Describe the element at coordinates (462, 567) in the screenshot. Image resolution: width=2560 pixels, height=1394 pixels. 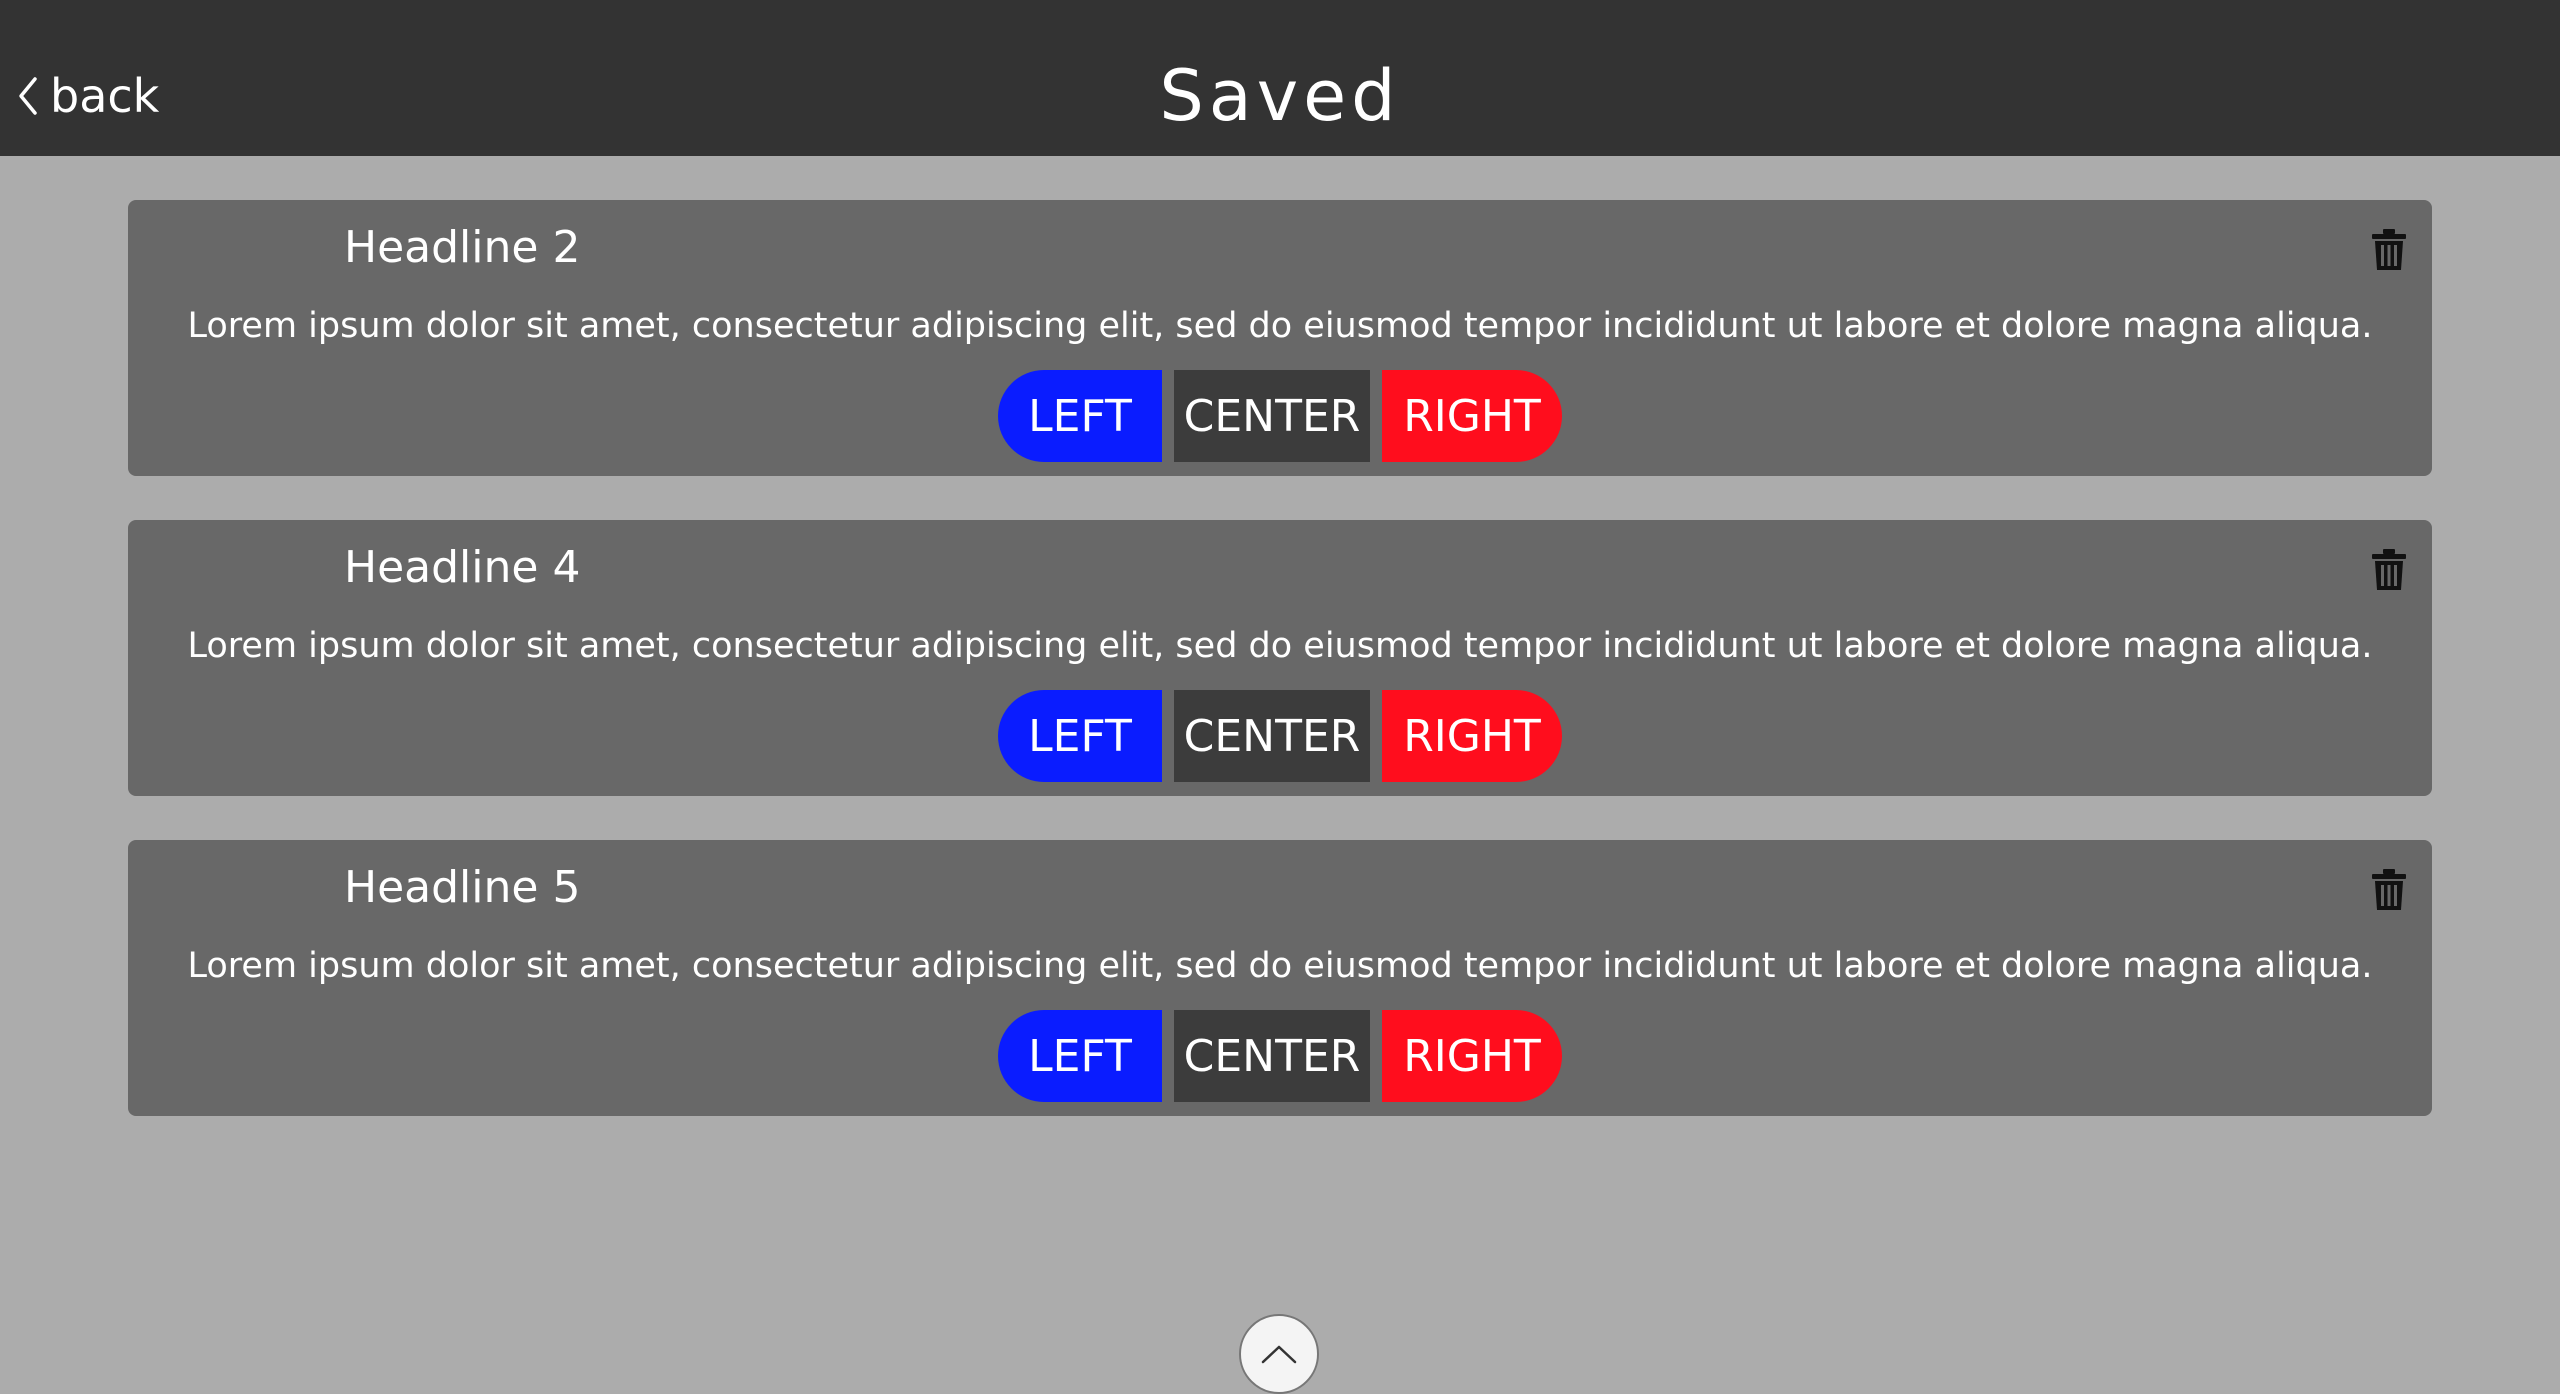
I see `card-headline: Headline 4` at that location.